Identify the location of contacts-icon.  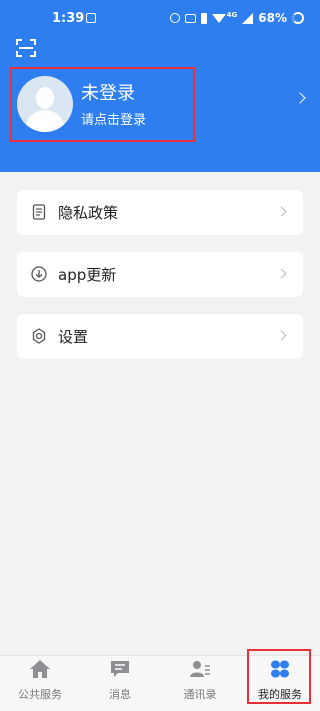
(200, 669).